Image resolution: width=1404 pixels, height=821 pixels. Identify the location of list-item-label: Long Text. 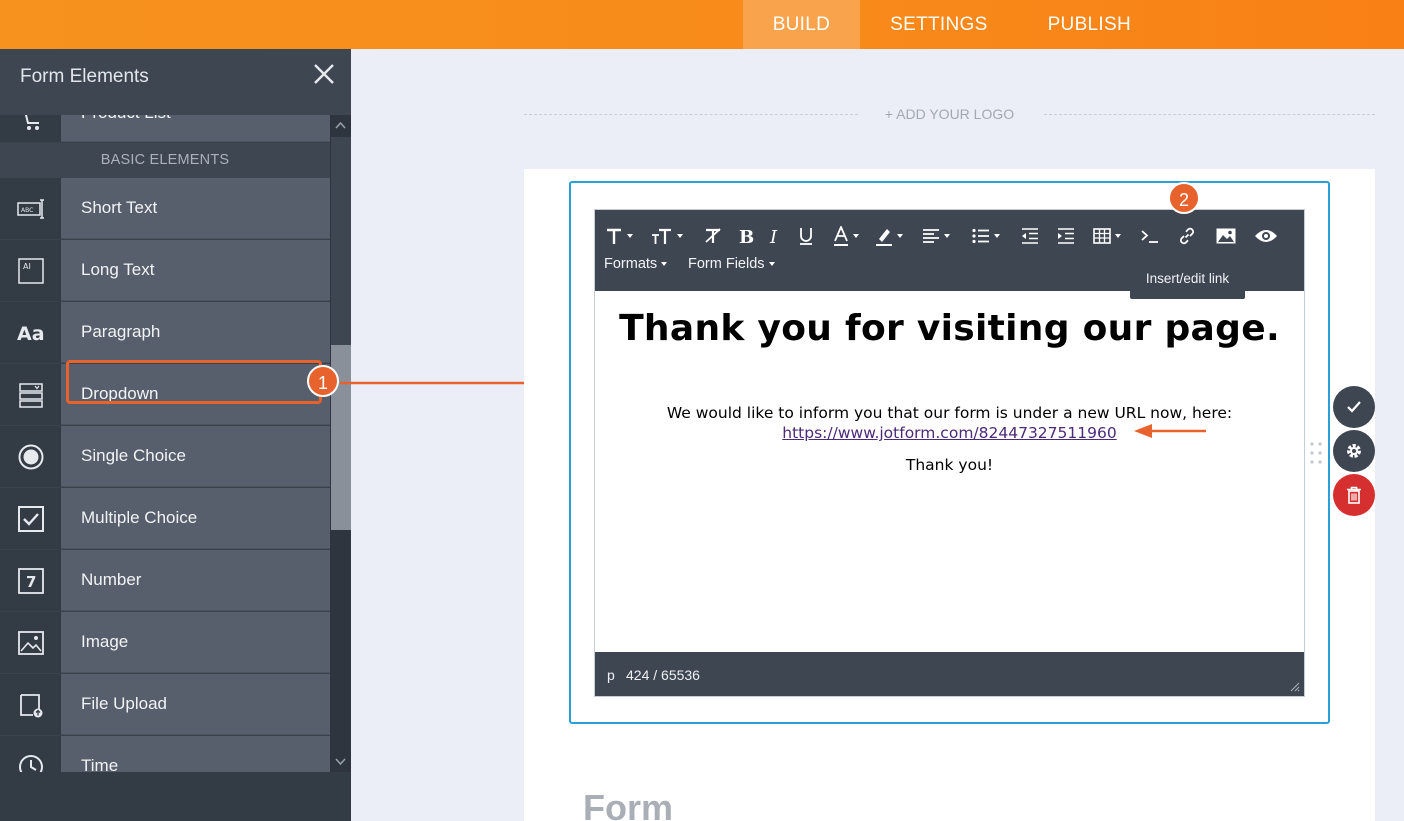
(118, 269).